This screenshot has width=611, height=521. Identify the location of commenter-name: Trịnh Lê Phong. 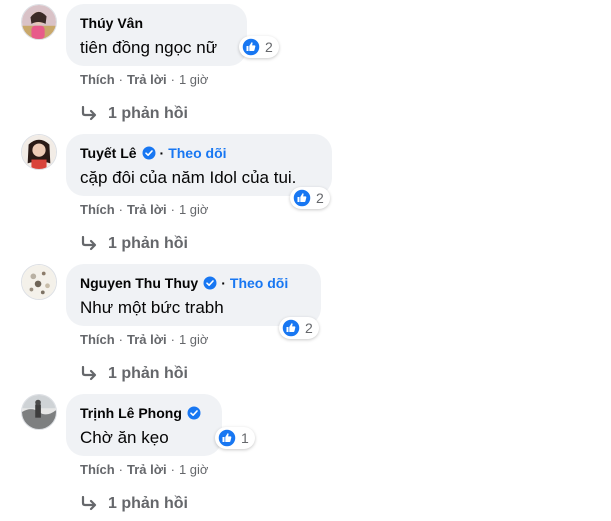
(131, 413).